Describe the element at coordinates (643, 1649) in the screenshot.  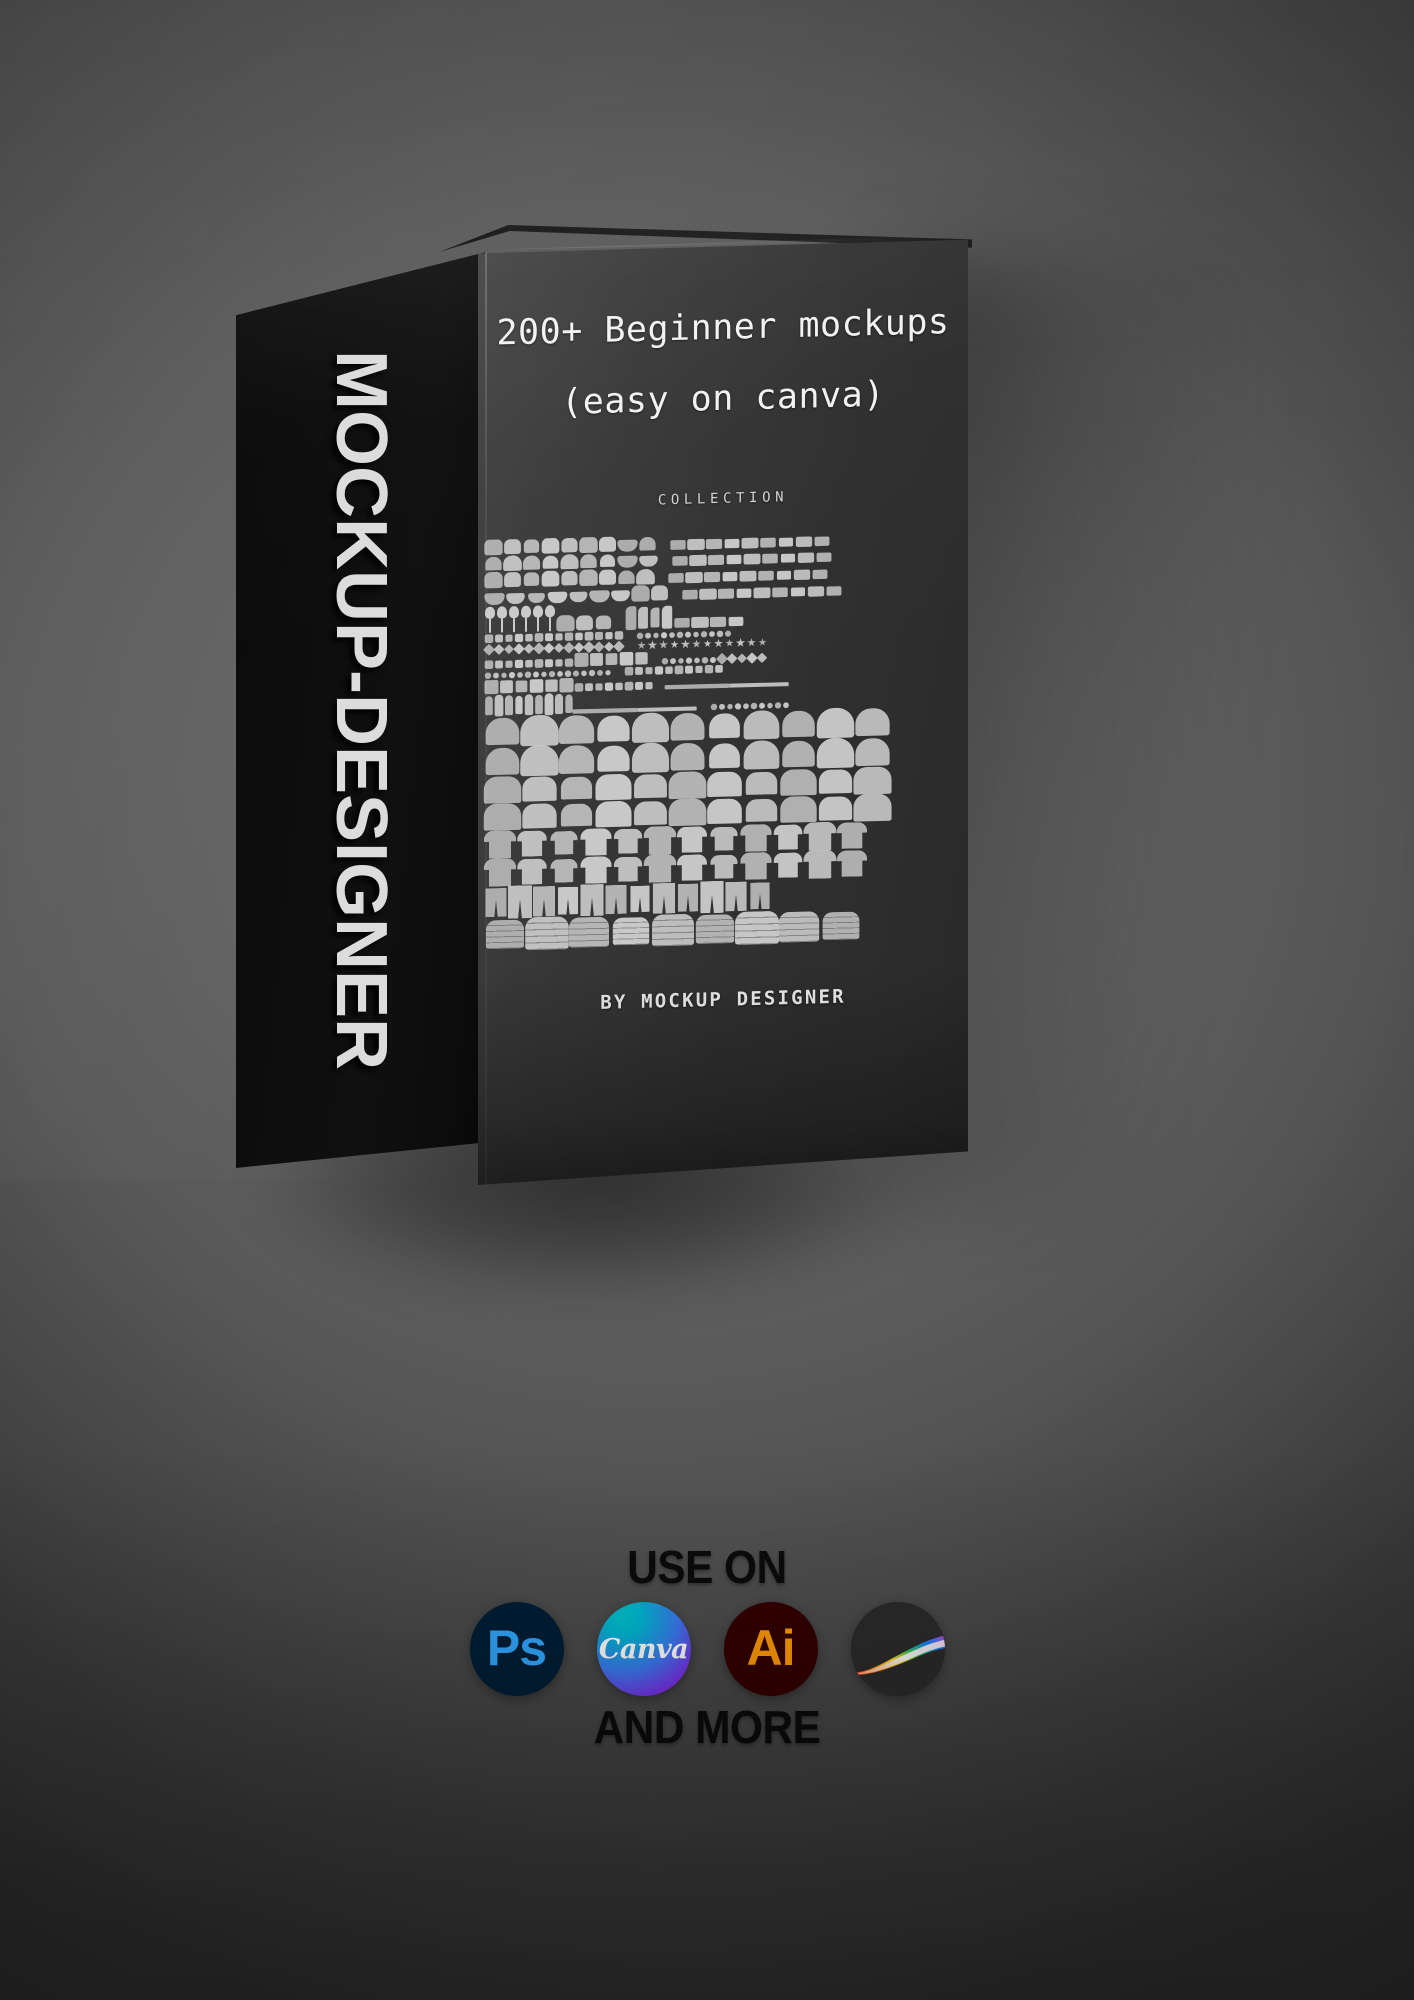
I see `canva-icon: Canva` at that location.